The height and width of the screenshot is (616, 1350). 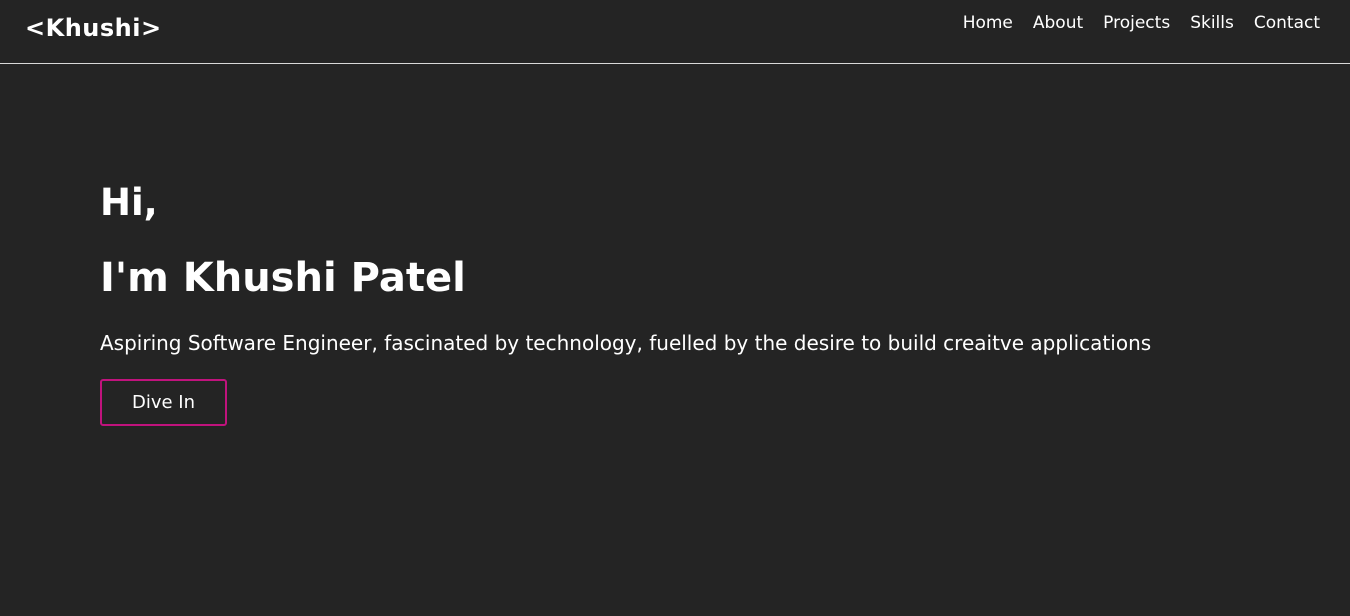 I want to click on hero-greeting: Hi,, so click(x=129, y=202).